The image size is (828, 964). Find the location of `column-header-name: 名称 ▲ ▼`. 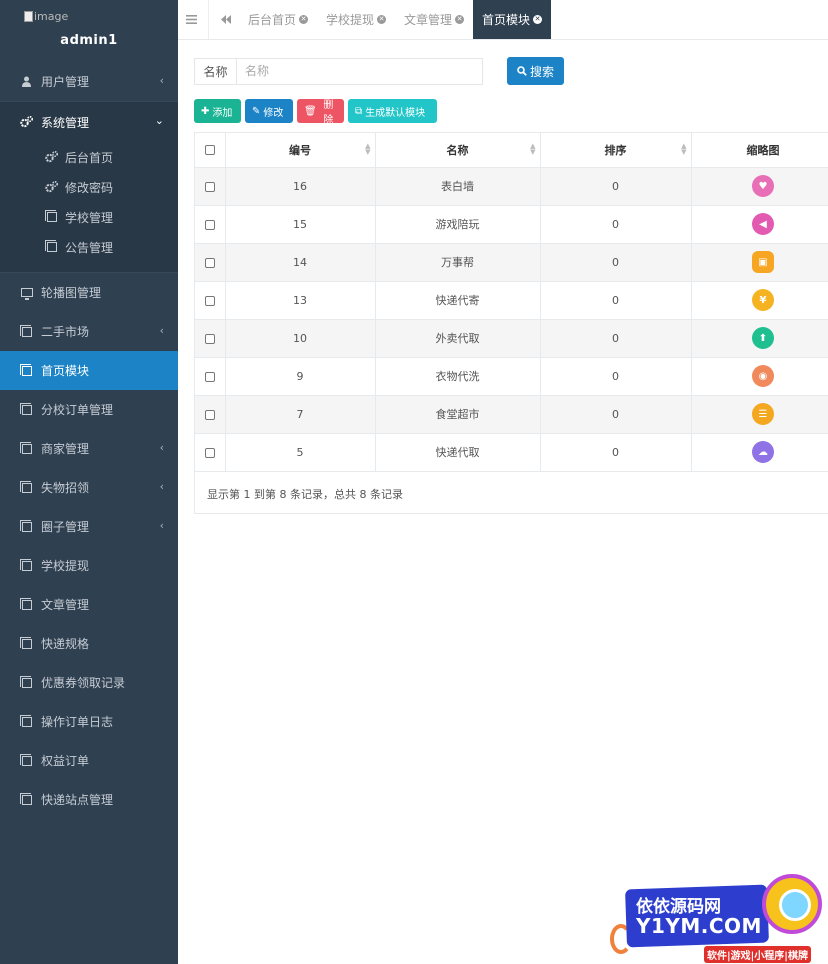

column-header-name: 名称 ▲ ▼ is located at coordinates (458, 150).